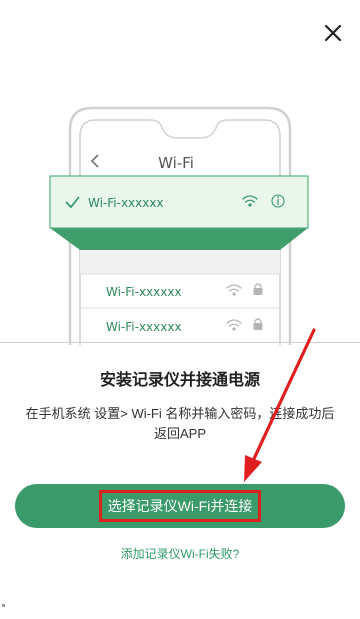  I want to click on highlighted-network-name: Wi-Fi-xxxxxx, so click(126, 203).